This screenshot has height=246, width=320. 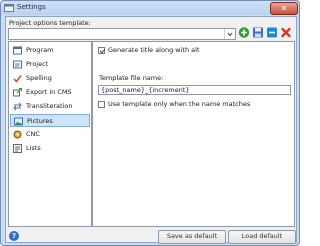 What do you see at coordinates (150, 8) in the screenshot?
I see `title-bar: Settings ✕` at bounding box center [150, 8].